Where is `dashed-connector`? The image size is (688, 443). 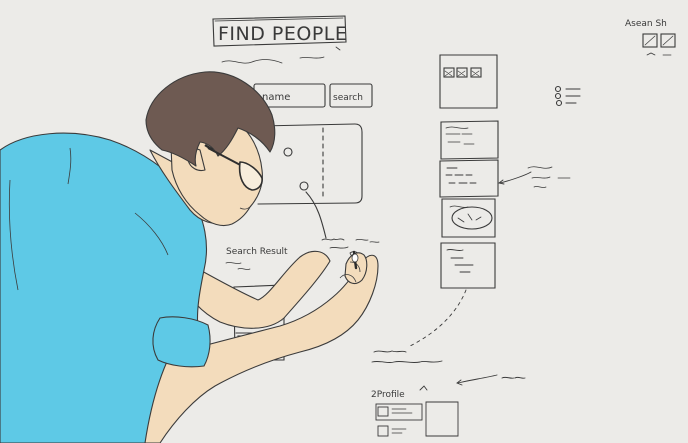 dashed-connector is located at coordinates (438, 318).